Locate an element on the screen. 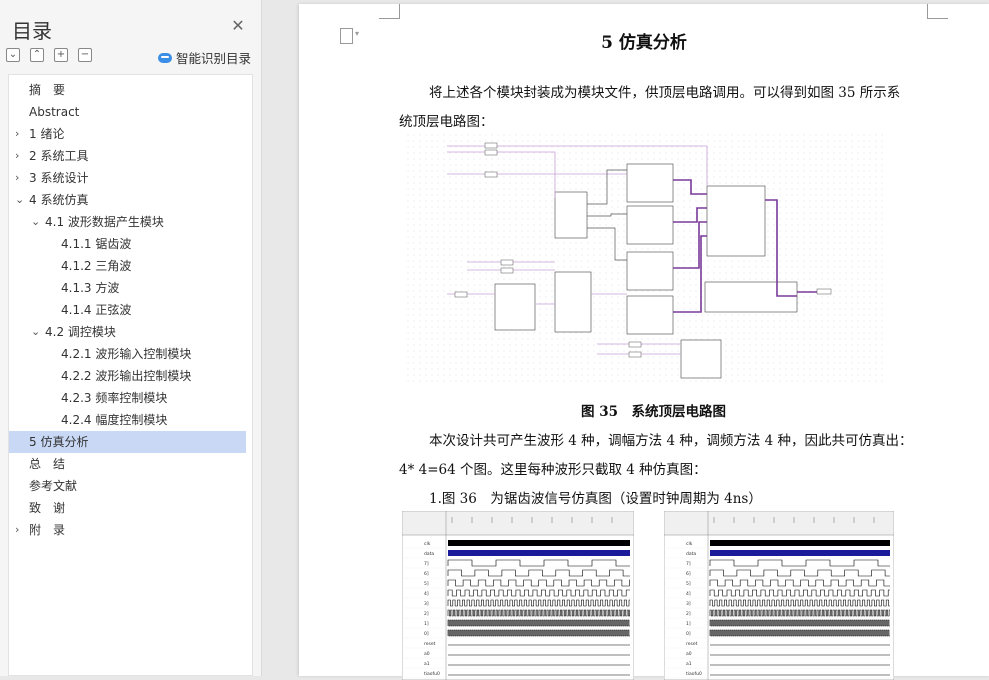  toc-item: 4.1.3 方波 is located at coordinates (127, 288).